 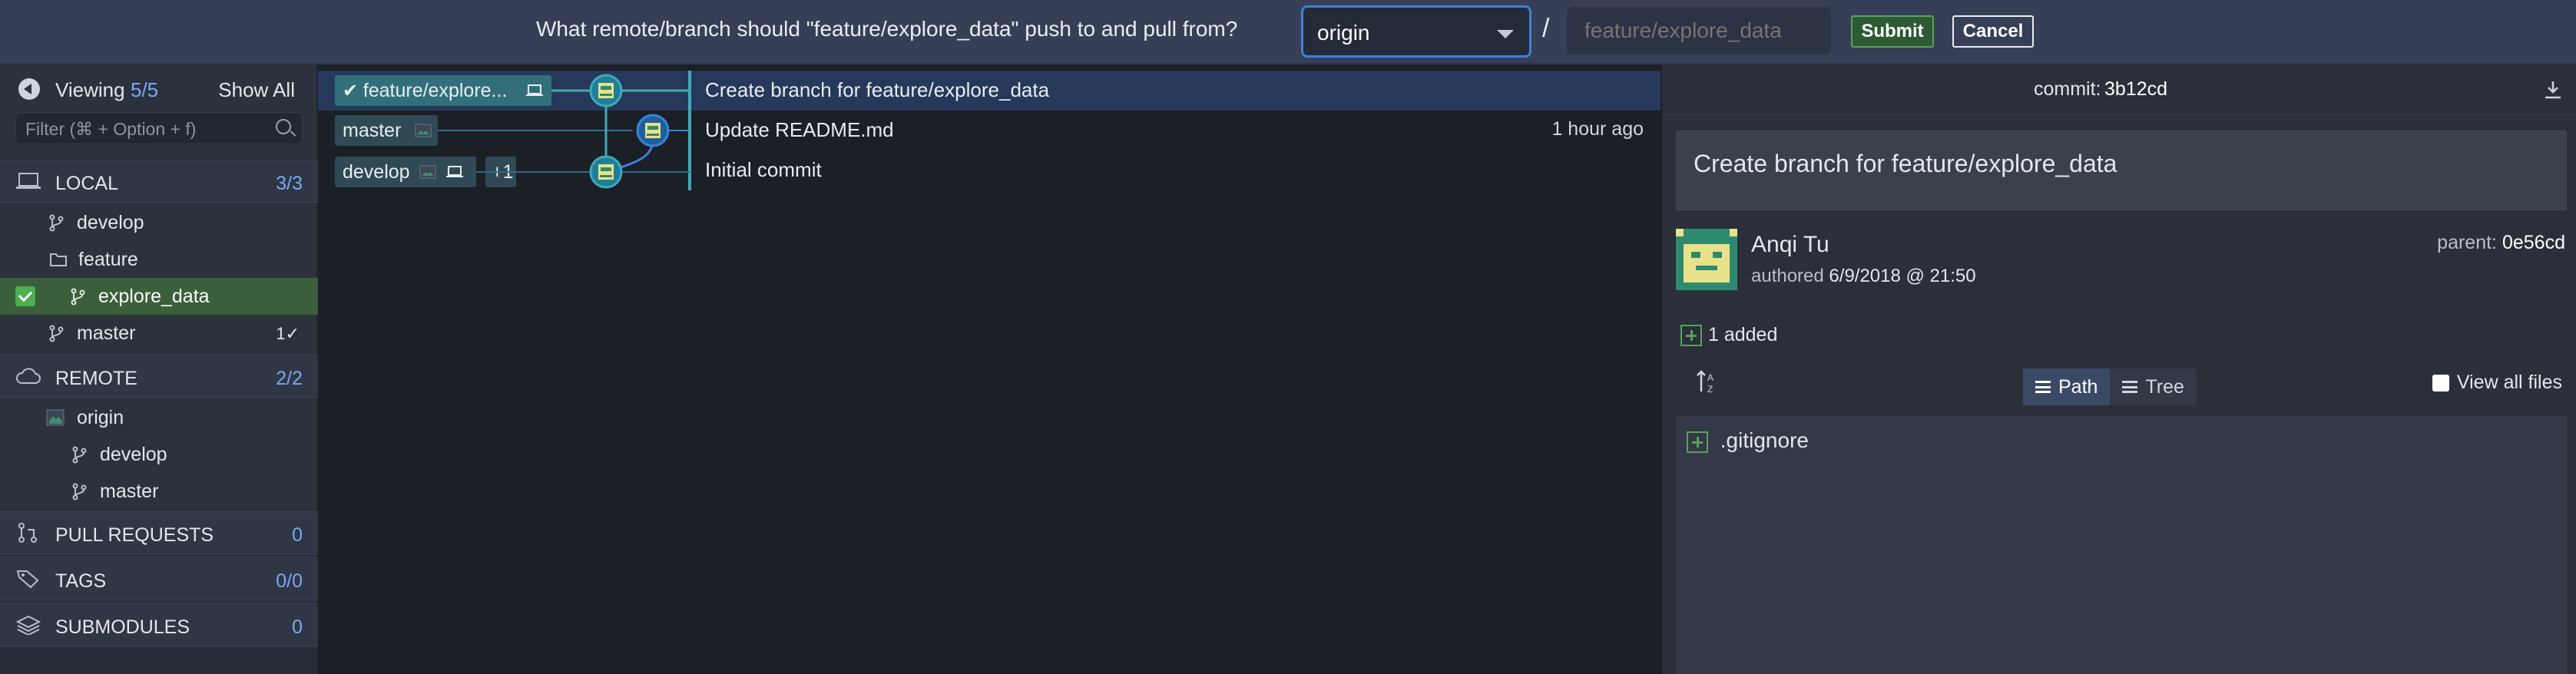 What do you see at coordinates (101, 418) in the screenshot?
I see `remote-origin-label: origin` at bounding box center [101, 418].